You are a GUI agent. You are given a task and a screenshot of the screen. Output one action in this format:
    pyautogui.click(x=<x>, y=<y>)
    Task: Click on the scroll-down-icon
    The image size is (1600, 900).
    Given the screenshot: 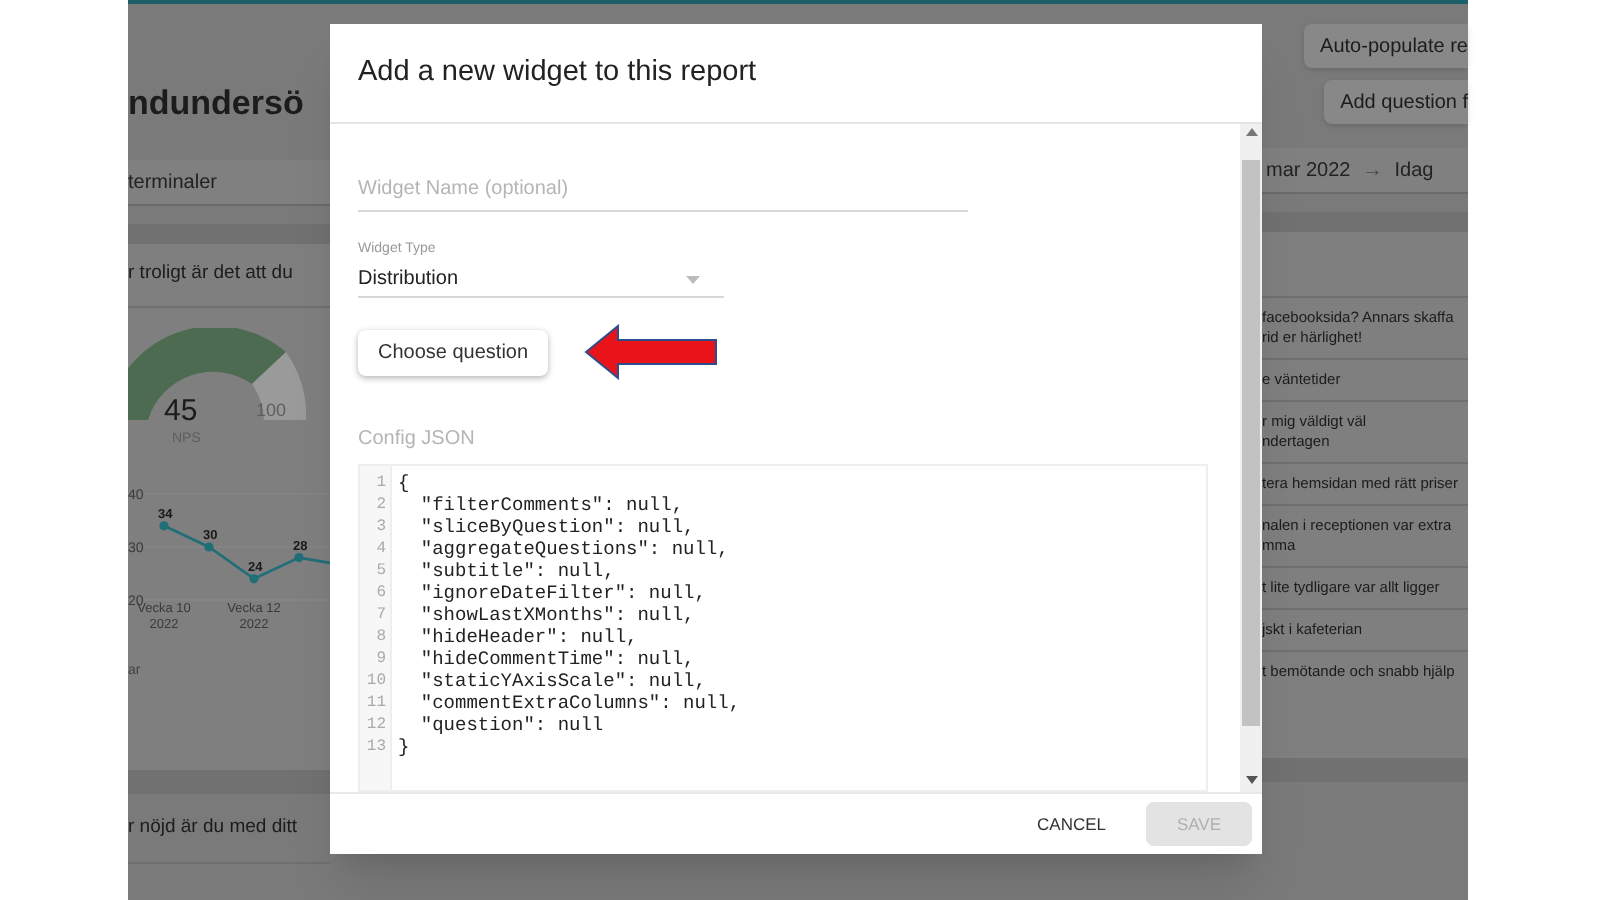 What is the action you would take?
    pyautogui.click(x=1251, y=780)
    